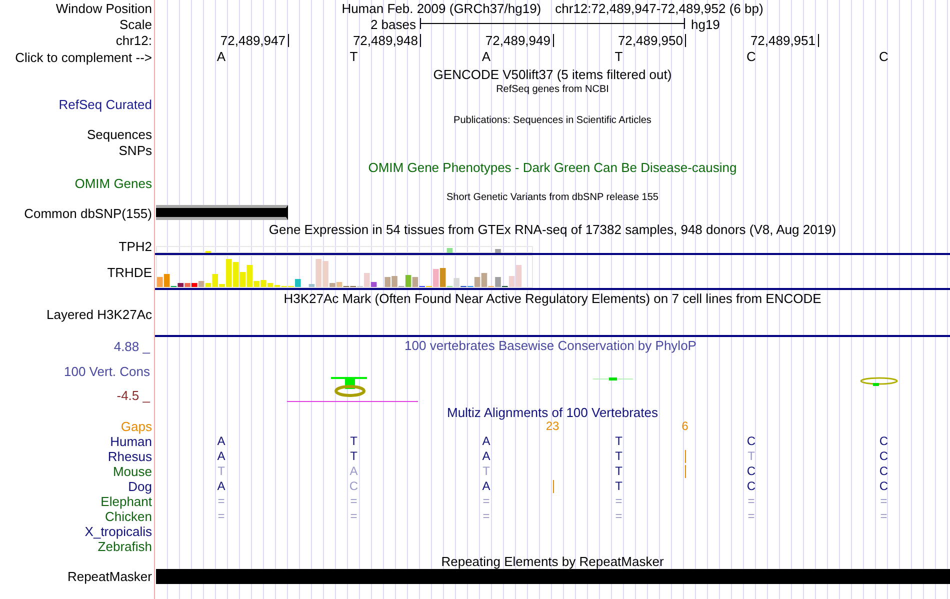  Describe the element at coordinates (140, 486) in the screenshot. I see `species-label: Dog` at that location.